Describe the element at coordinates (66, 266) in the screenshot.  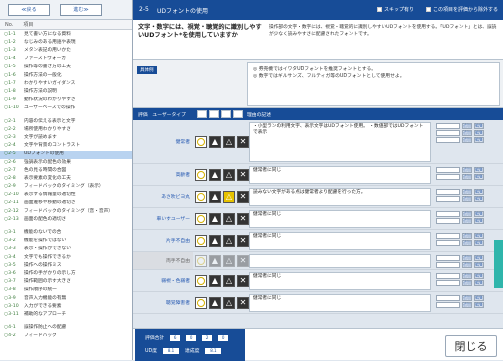
I see `list-item: ○3-5 操作への操作ミス` at that location.